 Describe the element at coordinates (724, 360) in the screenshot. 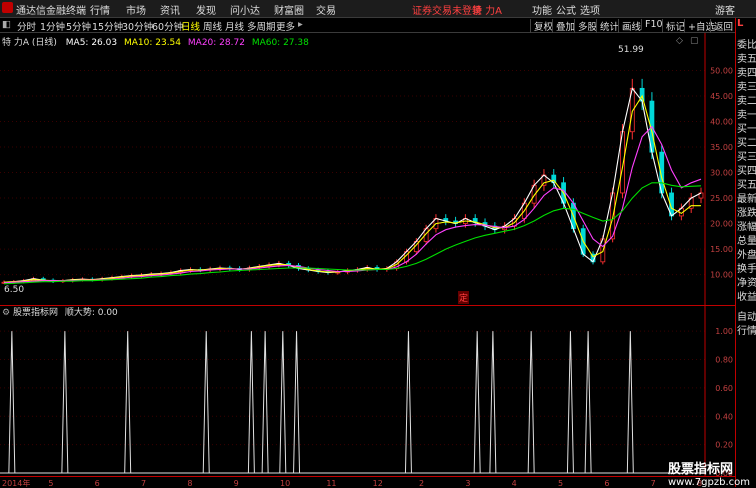

I see `y-tick-label: 0.80` at that location.